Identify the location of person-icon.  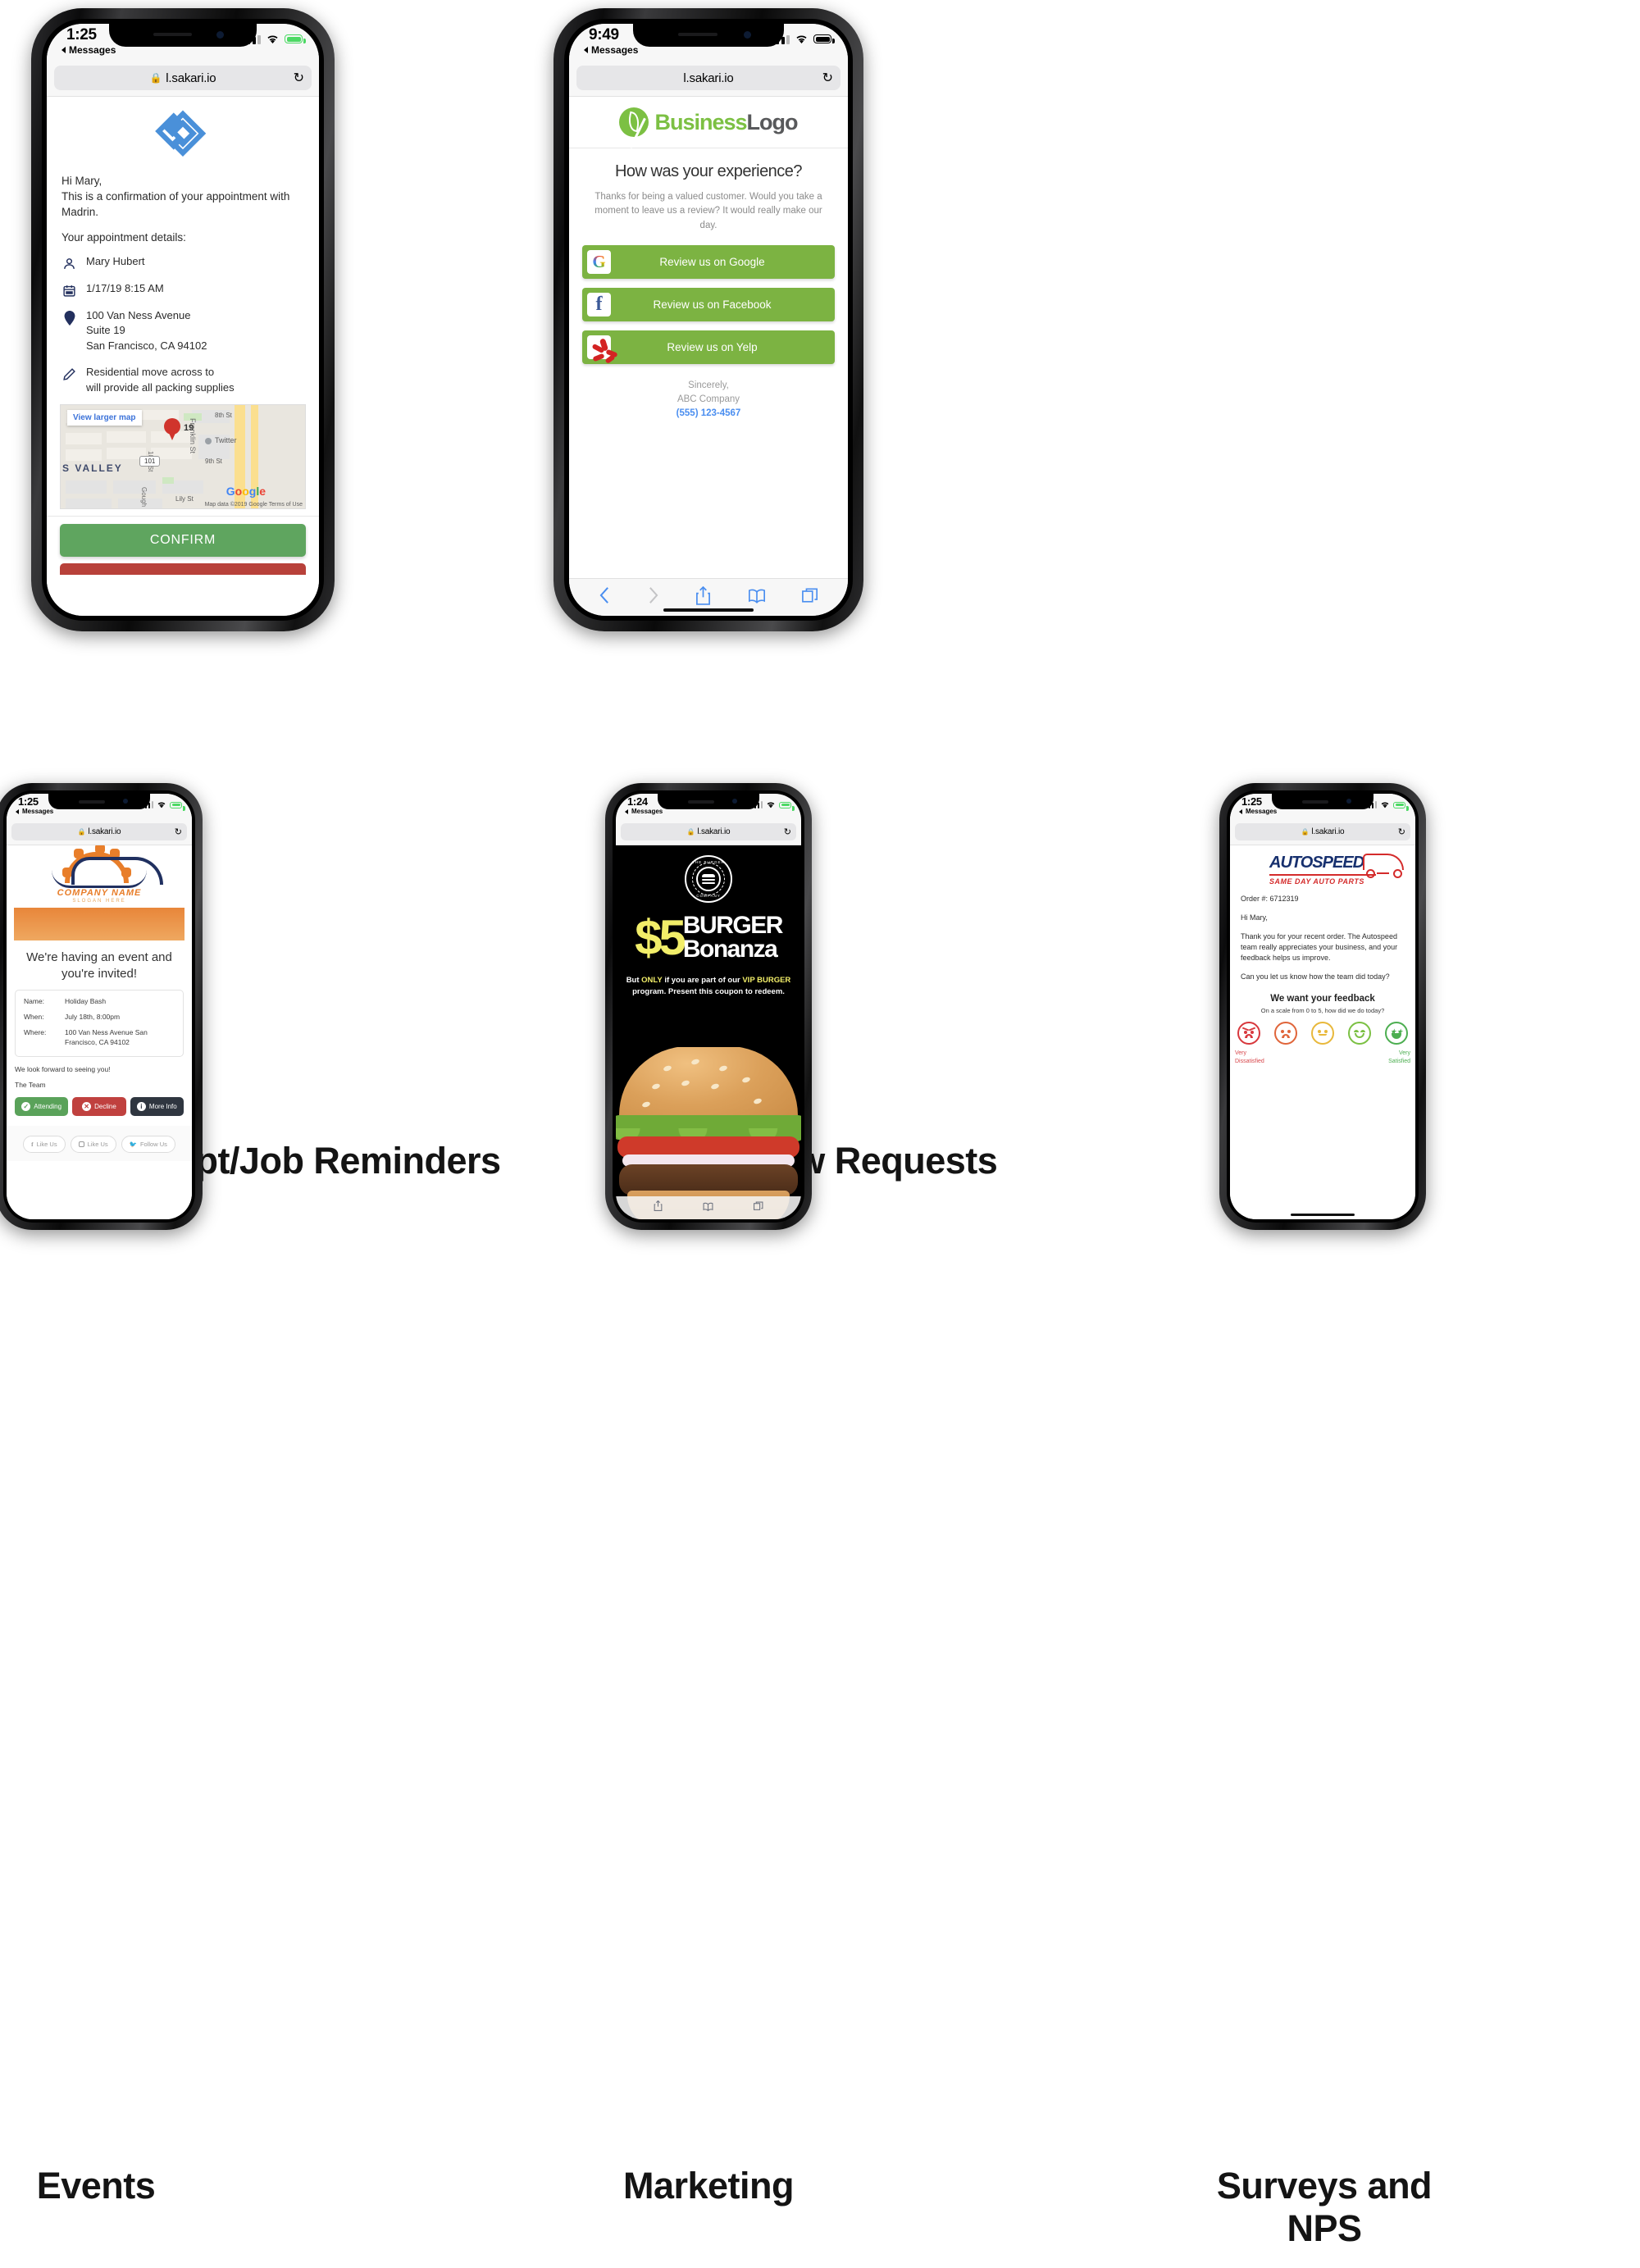
(69, 262).